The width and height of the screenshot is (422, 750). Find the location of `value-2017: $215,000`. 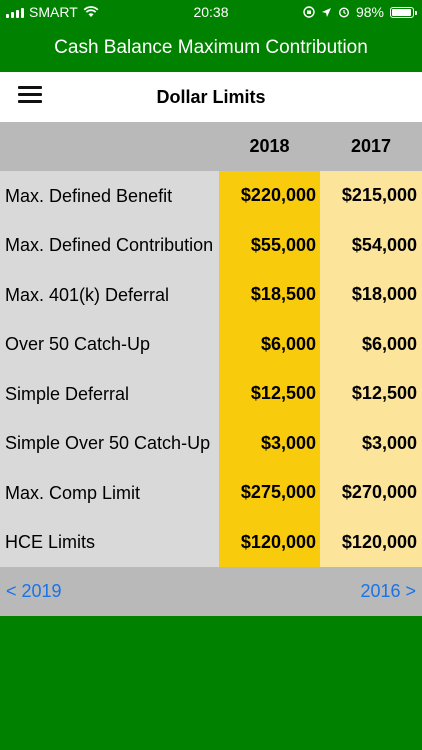

value-2017: $215,000 is located at coordinates (379, 195).